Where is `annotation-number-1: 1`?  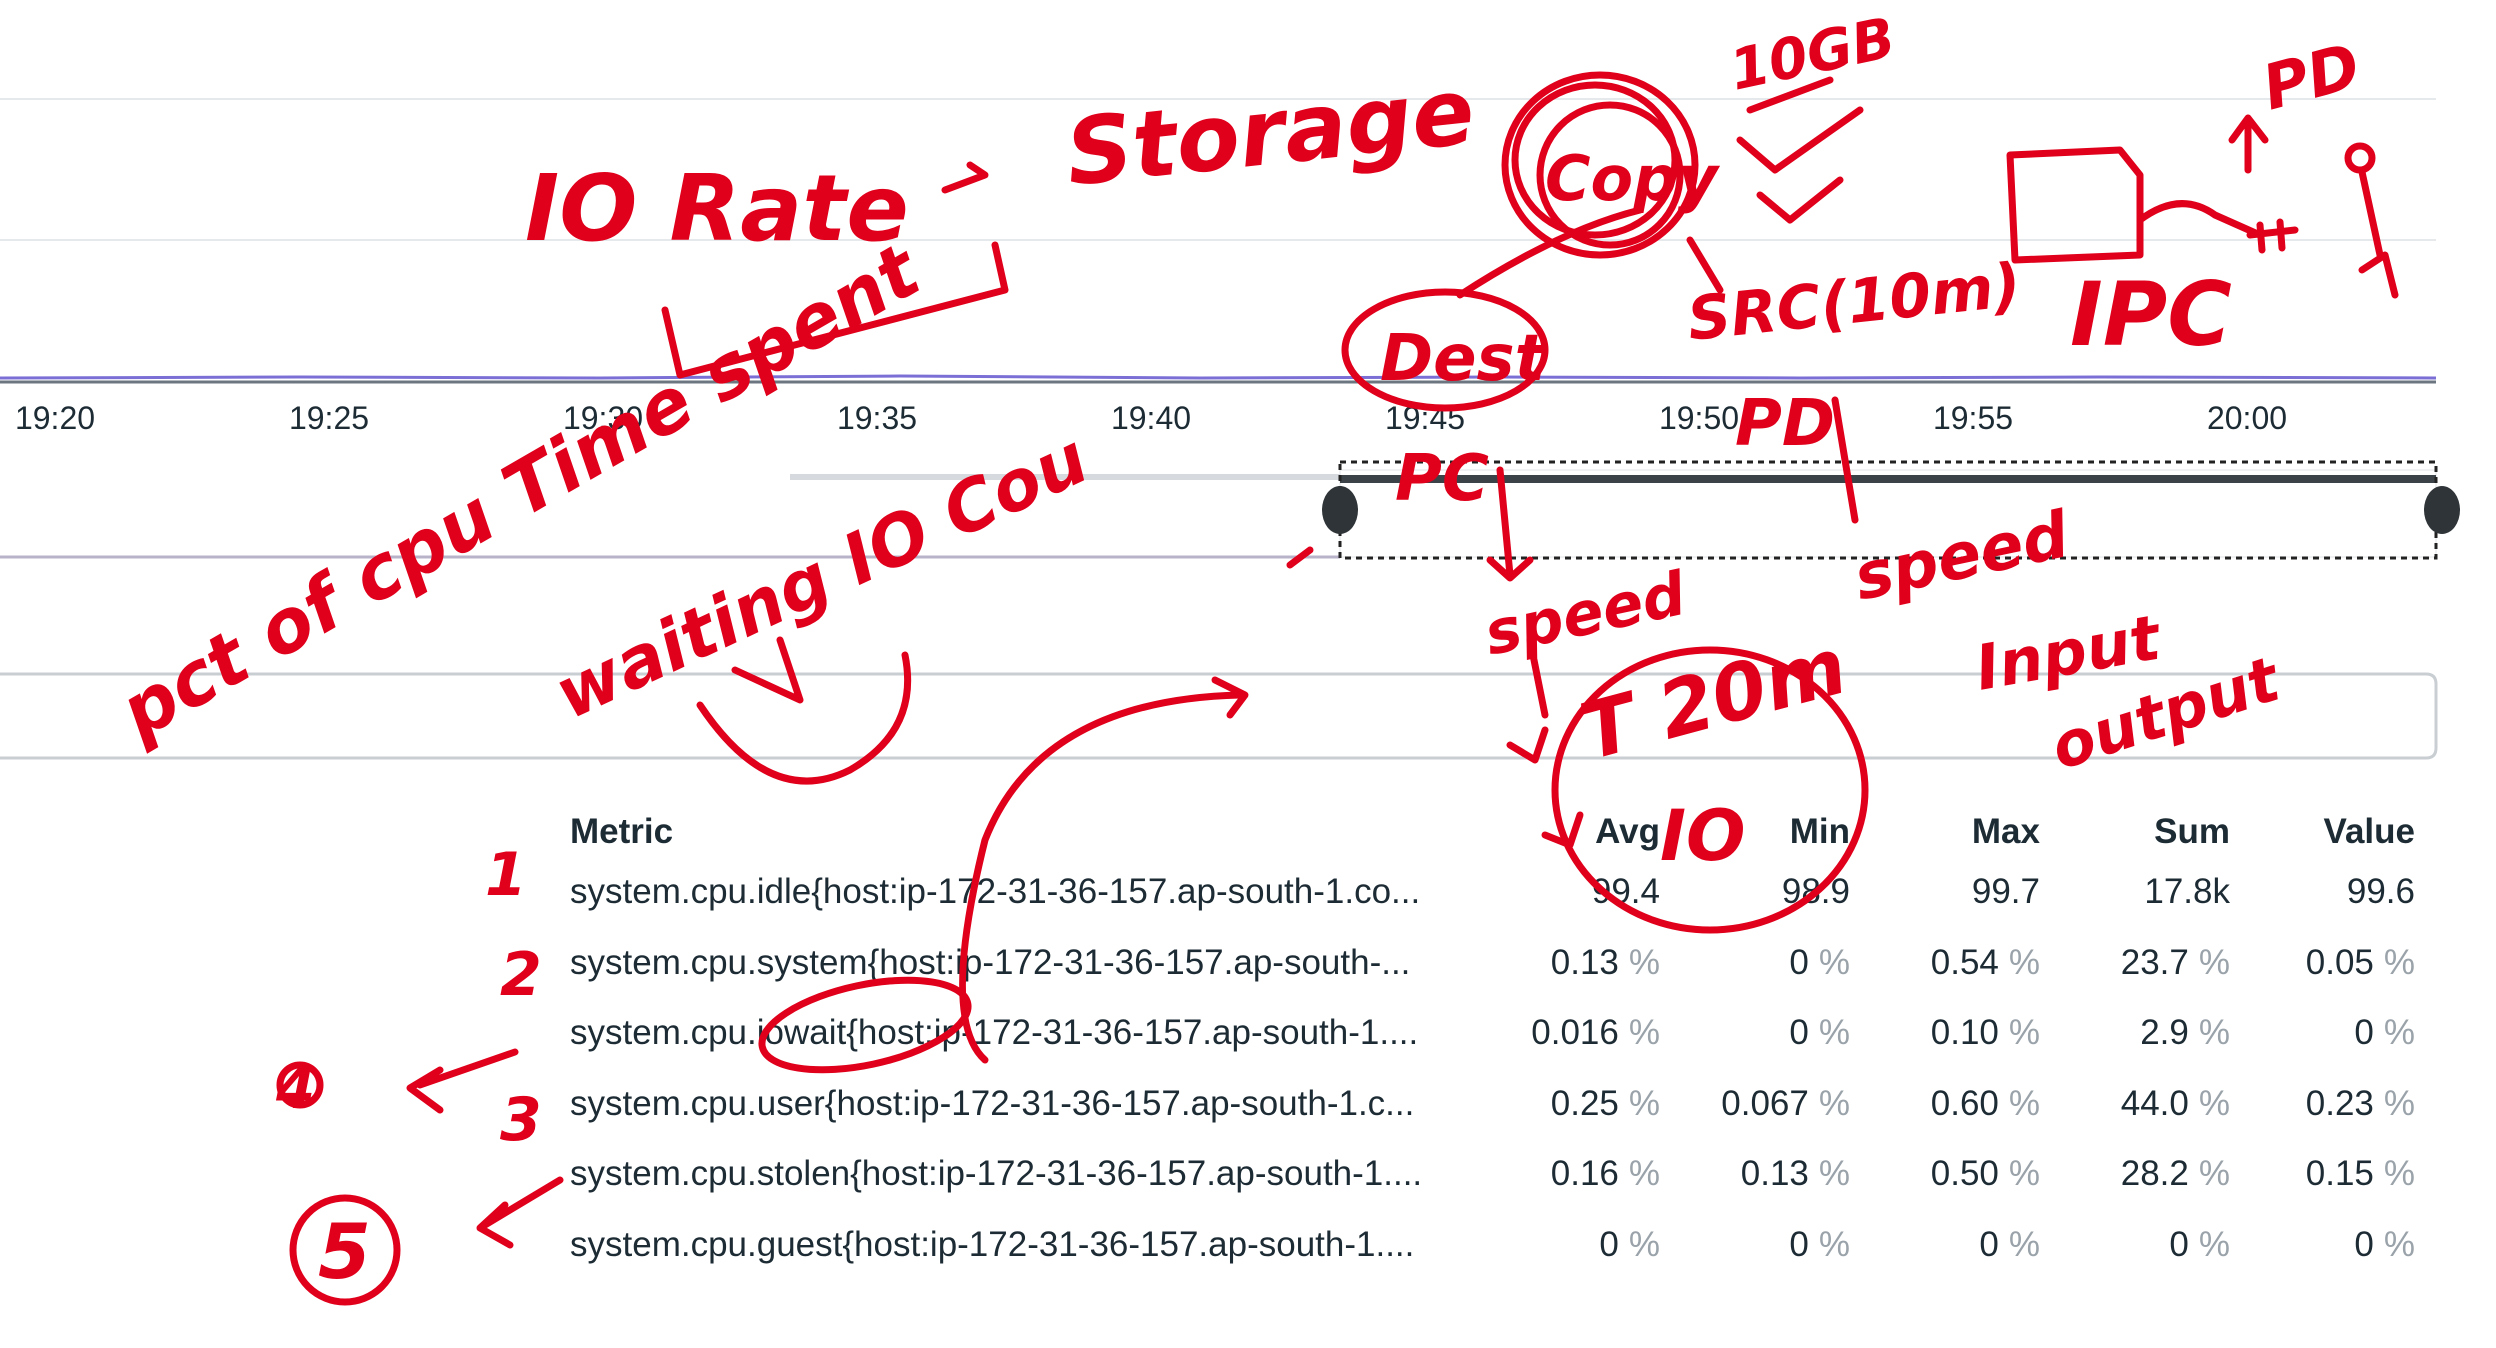
annotation-number-1: 1 is located at coordinates (506, 875).